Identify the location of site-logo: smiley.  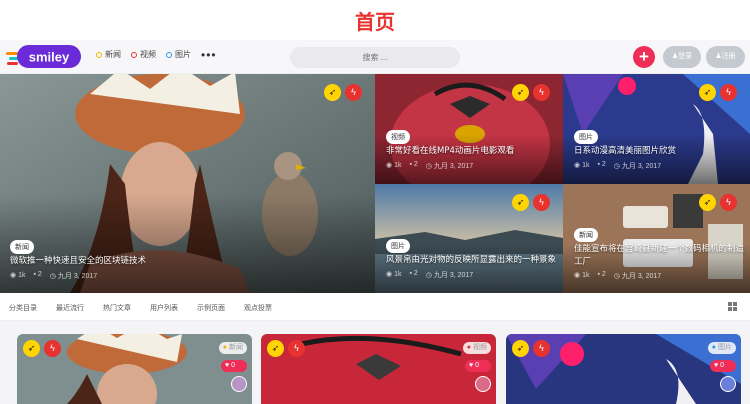
(45, 56).